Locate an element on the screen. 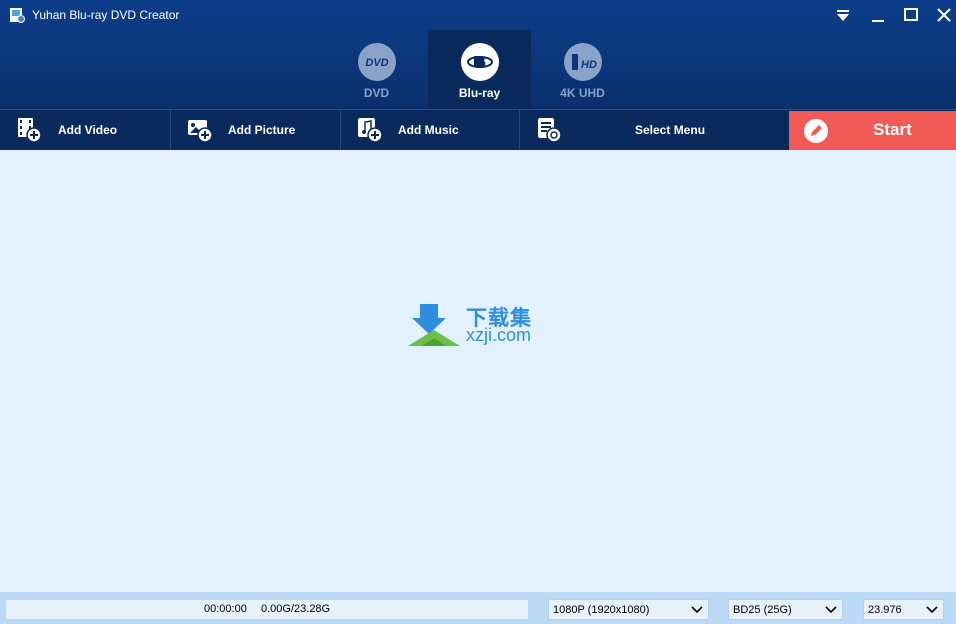  svg-text: HD is located at coordinates (589, 65).